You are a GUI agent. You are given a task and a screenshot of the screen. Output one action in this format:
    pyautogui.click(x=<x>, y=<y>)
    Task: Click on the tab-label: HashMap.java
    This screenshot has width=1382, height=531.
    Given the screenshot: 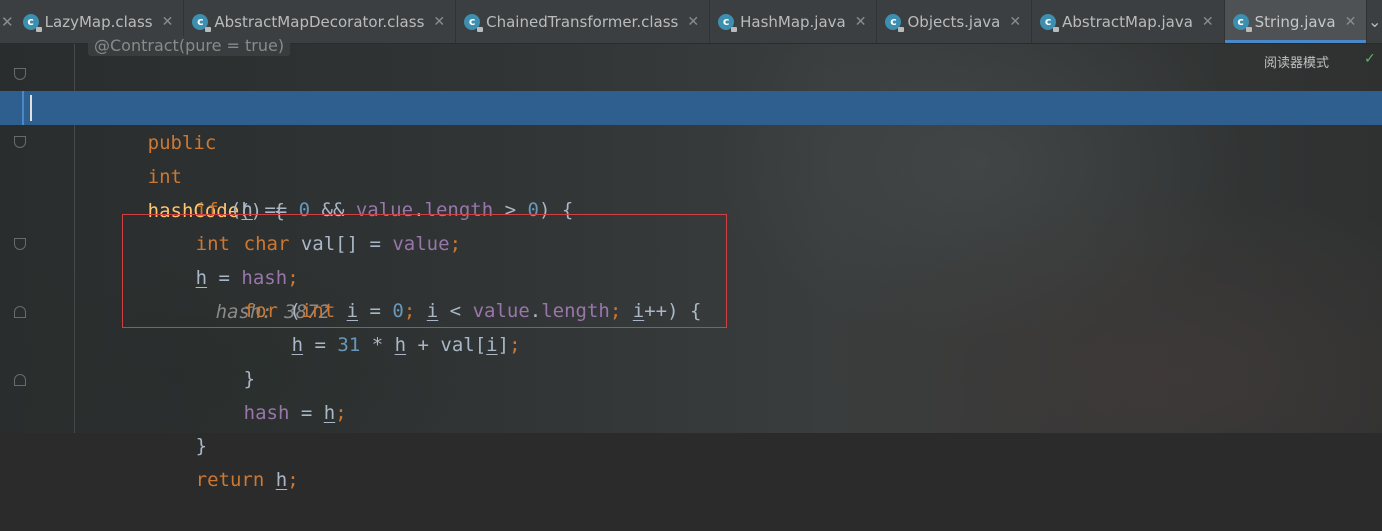 What is the action you would take?
    pyautogui.click(x=793, y=21)
    